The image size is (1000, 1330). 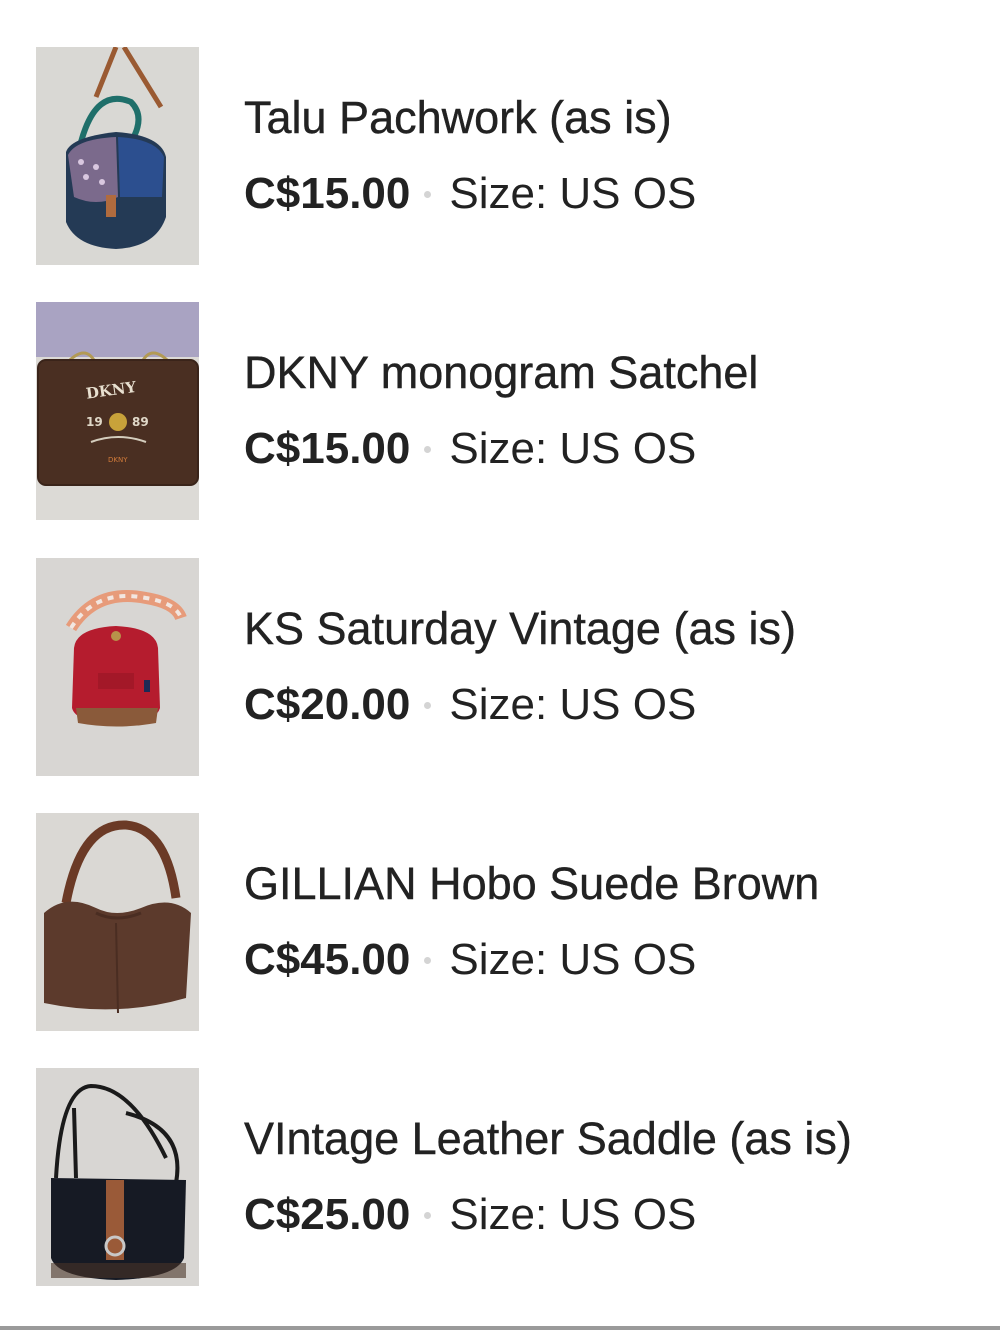 I want to click on item-price: C$25.00, so click(x=327, y=1214).